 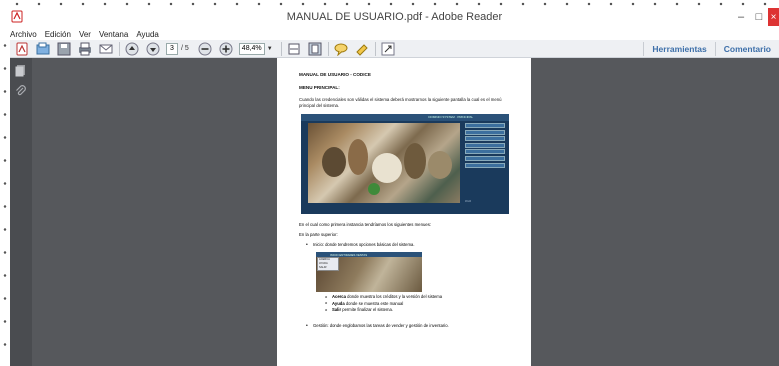 I want to click on comment-pane-button: Comentario, so click(x=747, y=49).